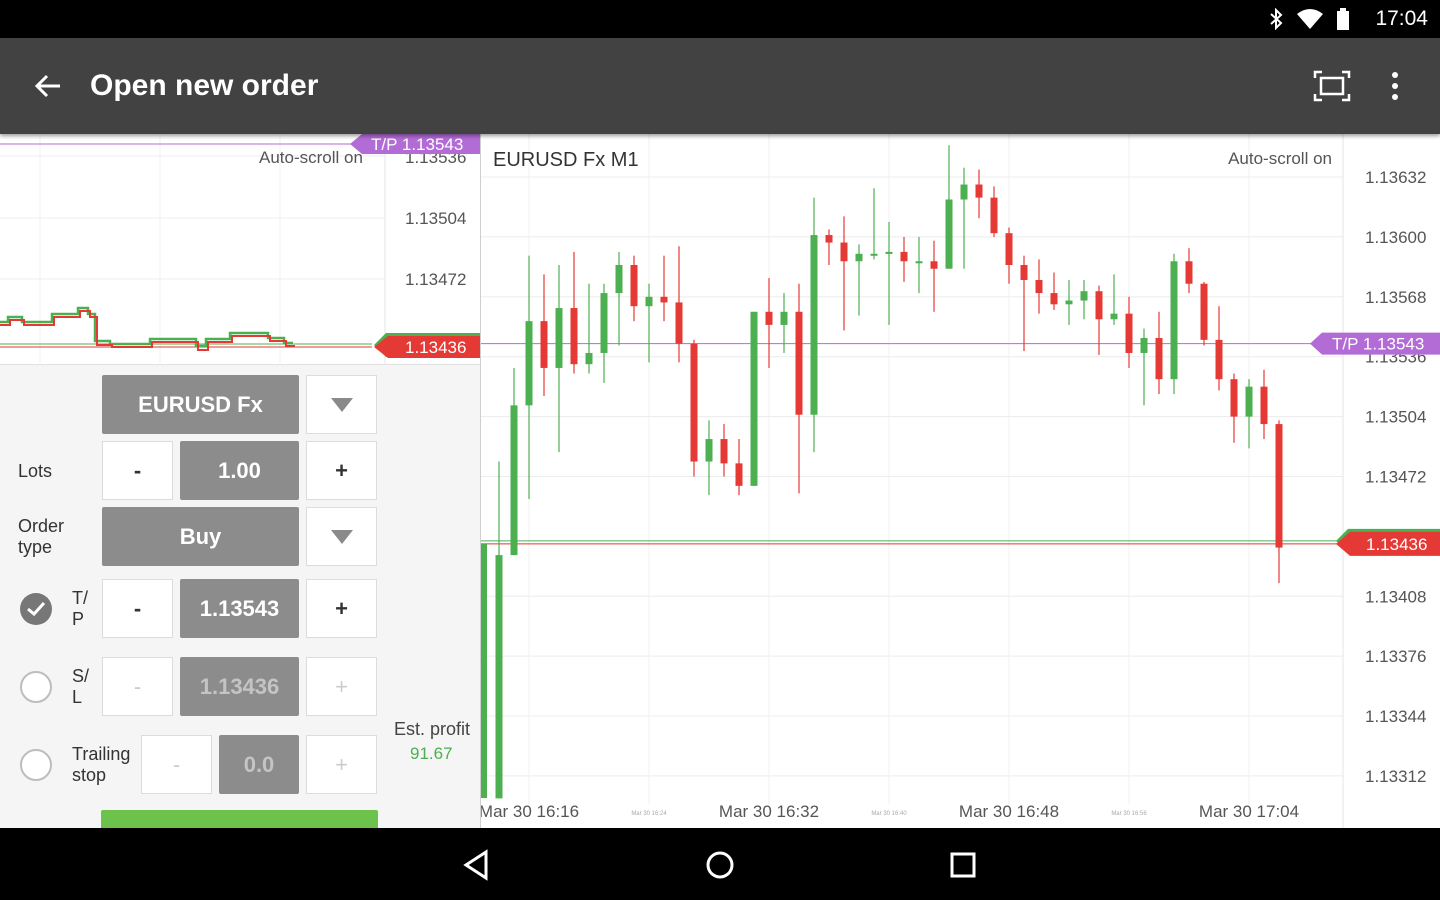  What do you see at coordinates (36, 609) in the screenshot?
I see `tp-checkbox` at bounding box center [36, 609].